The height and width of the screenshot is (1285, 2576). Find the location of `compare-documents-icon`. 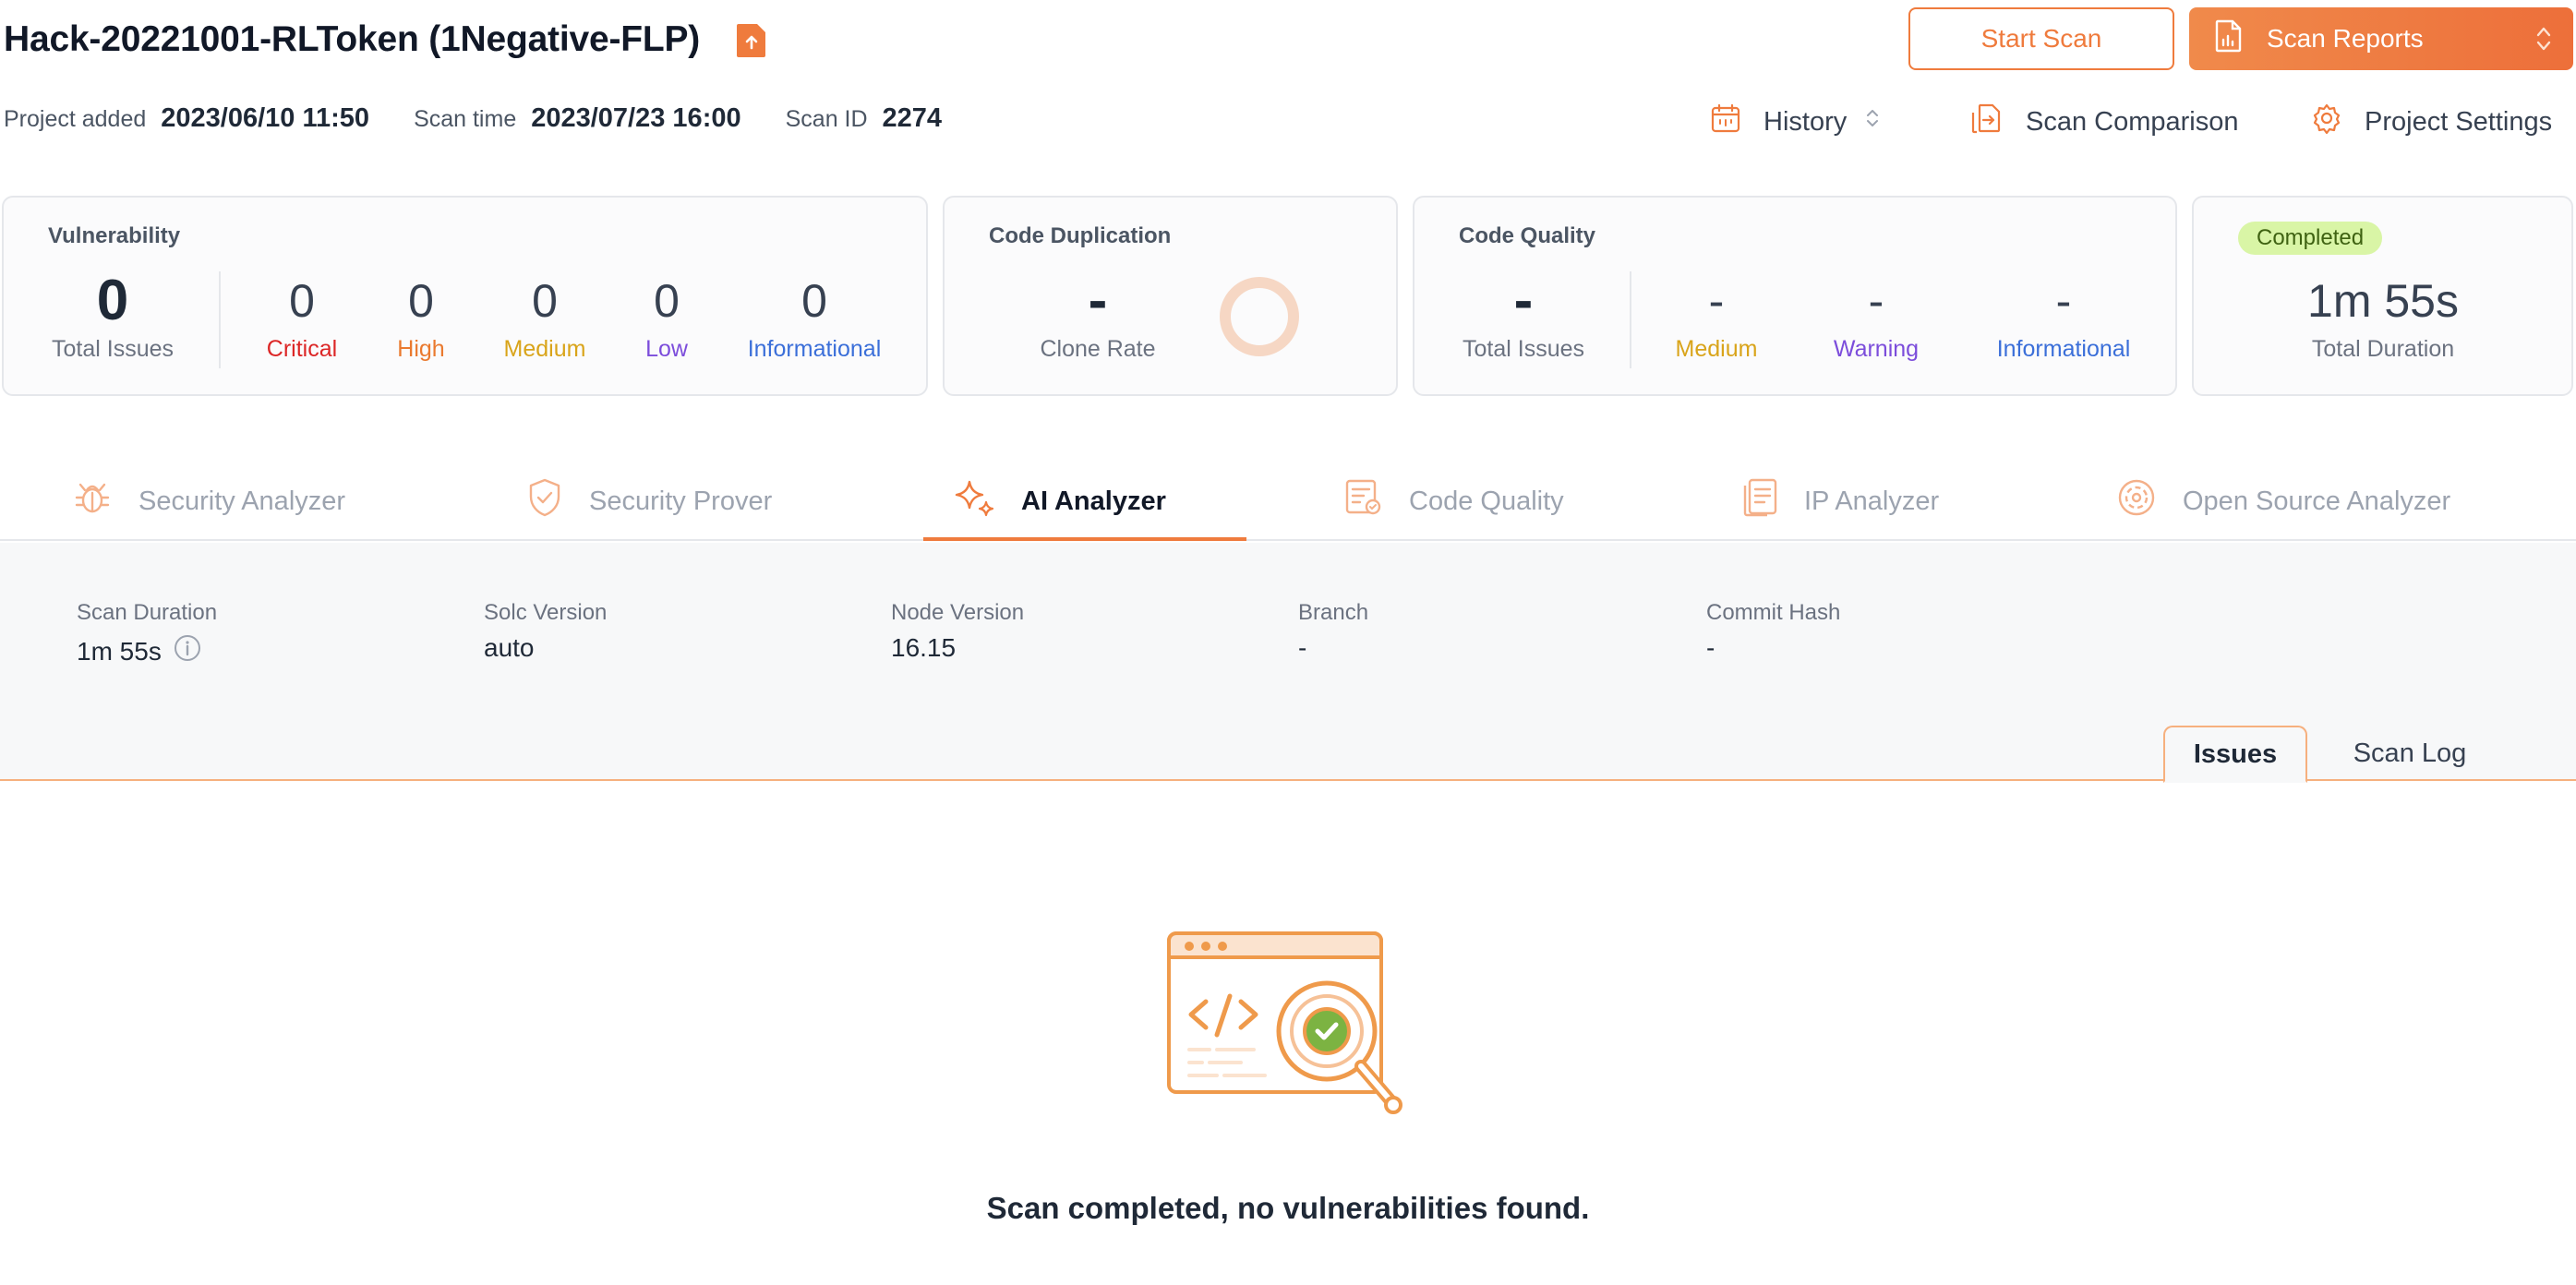

compare-documents-icon is located at coordinates (1987, 122).